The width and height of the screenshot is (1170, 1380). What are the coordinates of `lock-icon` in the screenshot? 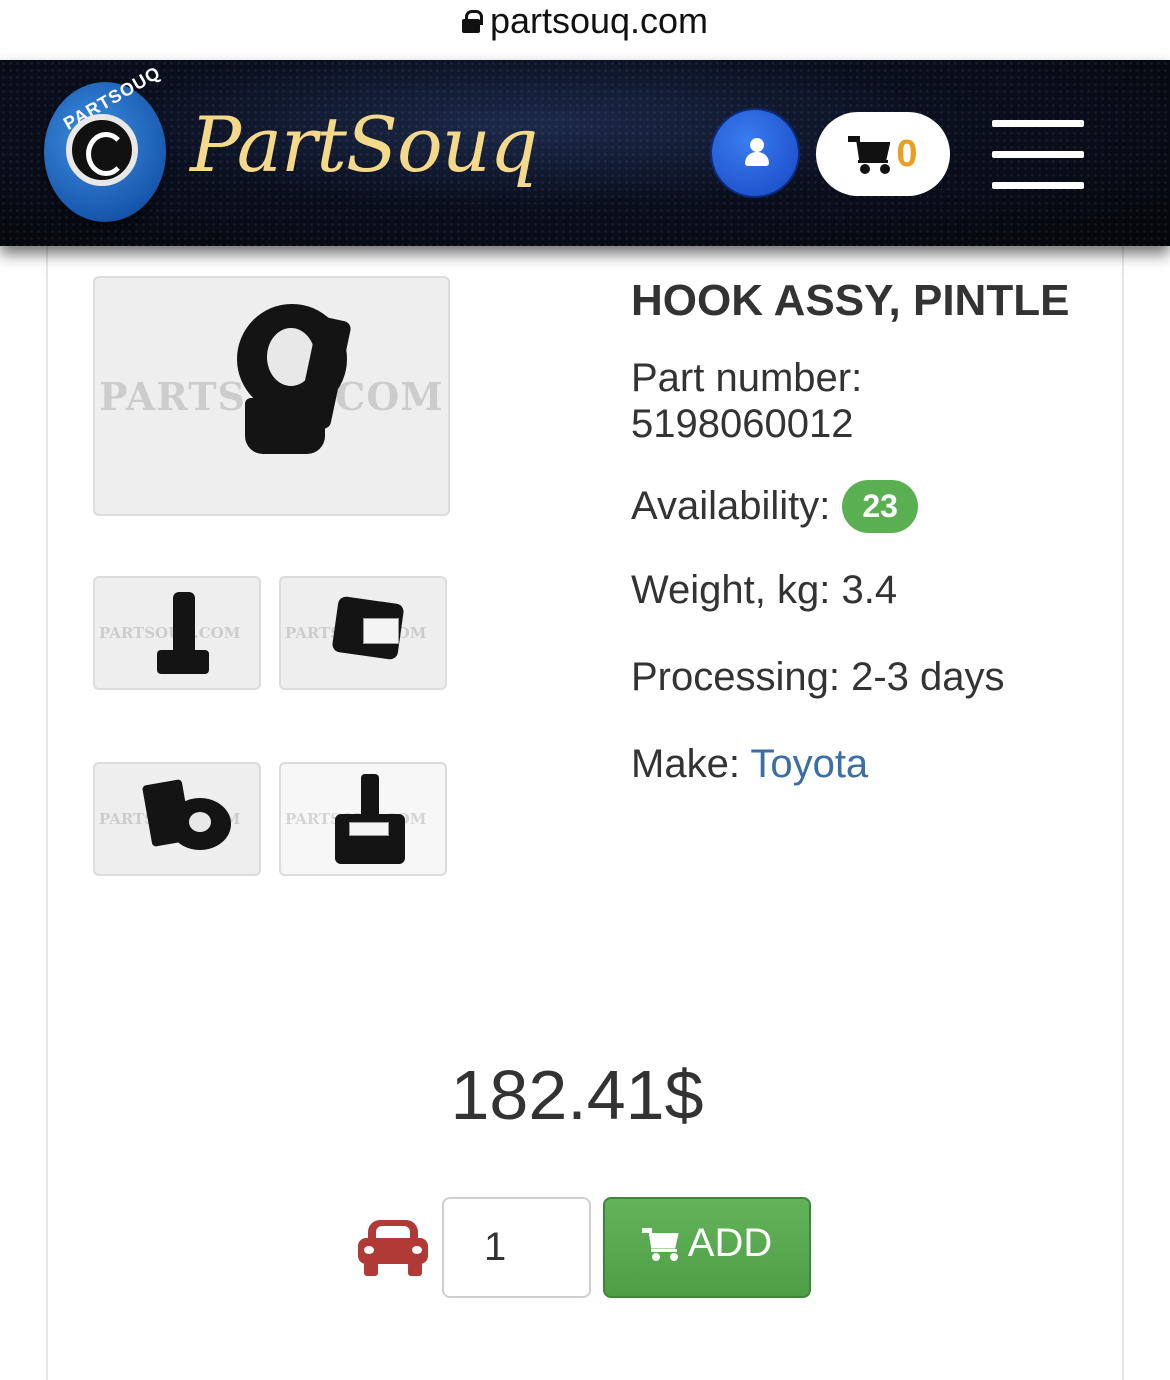 It's located at (472, 21).